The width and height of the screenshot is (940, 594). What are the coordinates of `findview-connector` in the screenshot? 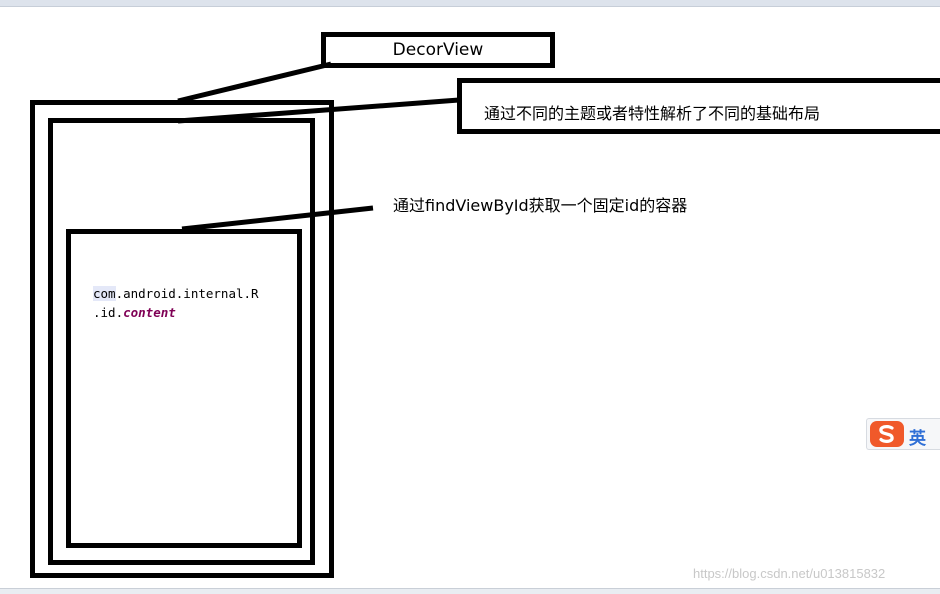 It's located at (277, 218).